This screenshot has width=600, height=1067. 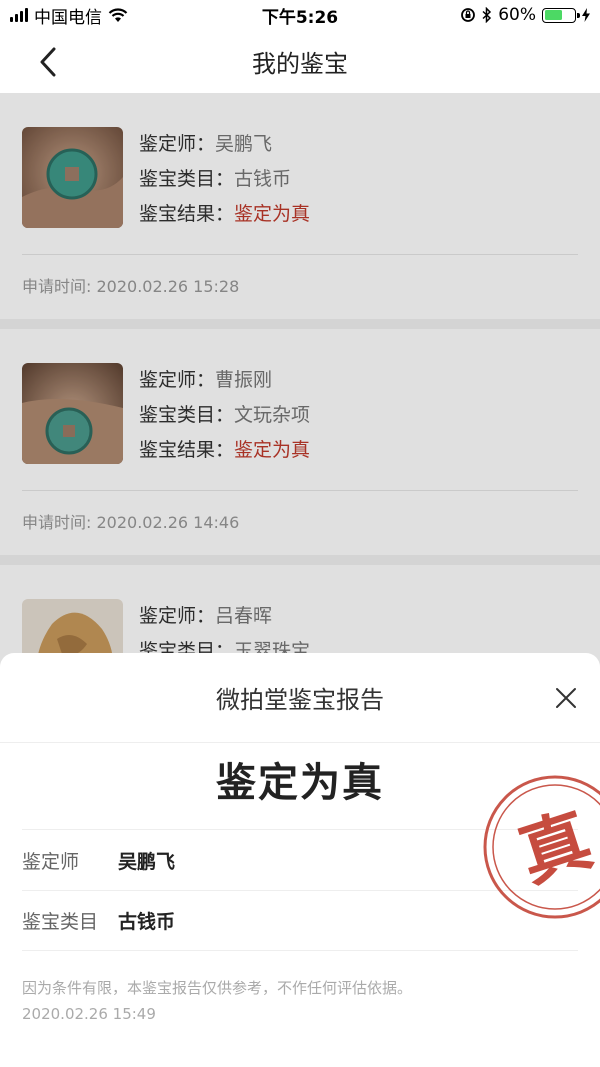 I want to click on battery-icon, so click(x=561, y=15).